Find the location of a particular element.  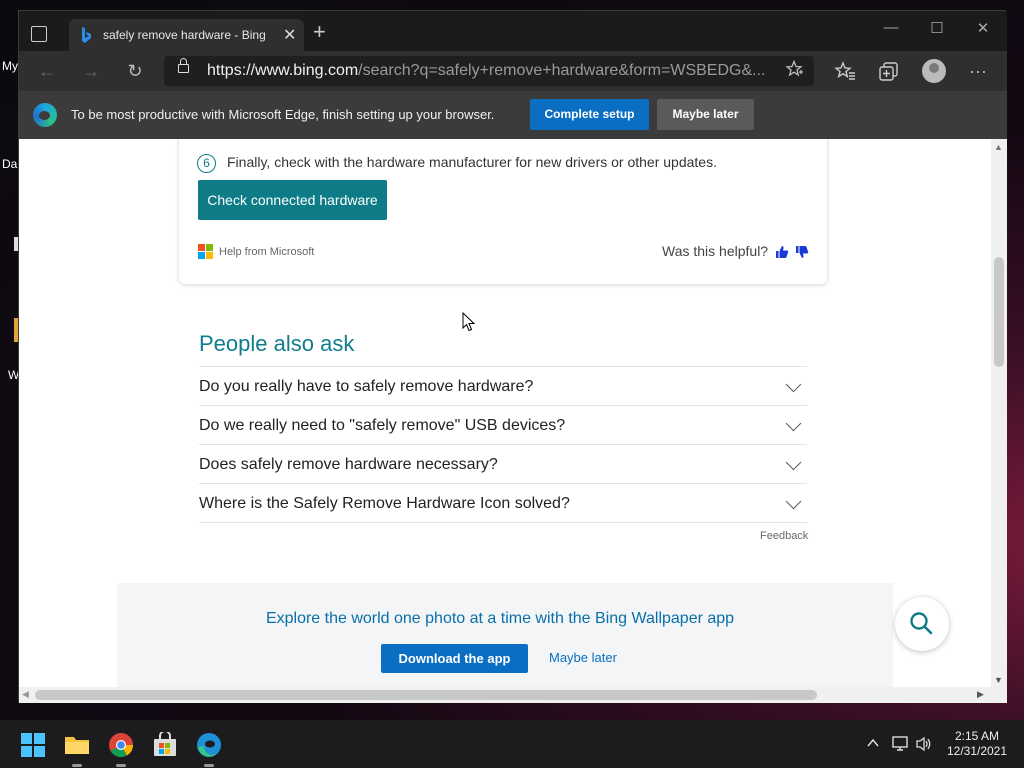

favorites-icon is located at coordinates (845, 71).